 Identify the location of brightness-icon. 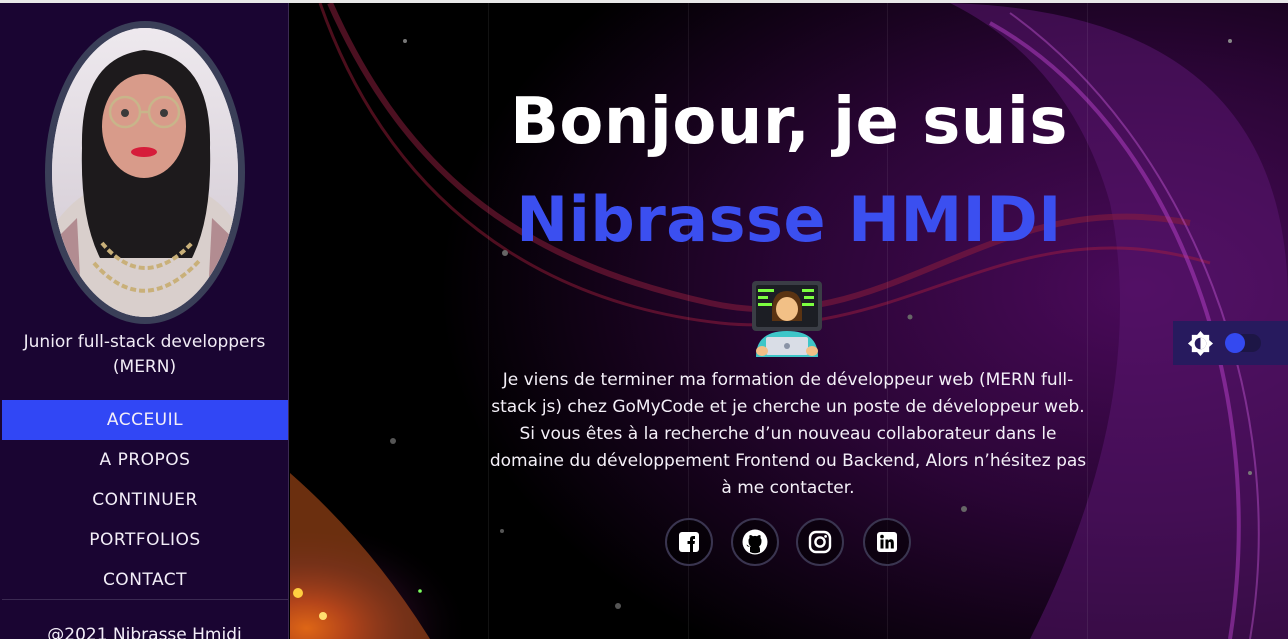
(1200, 343).